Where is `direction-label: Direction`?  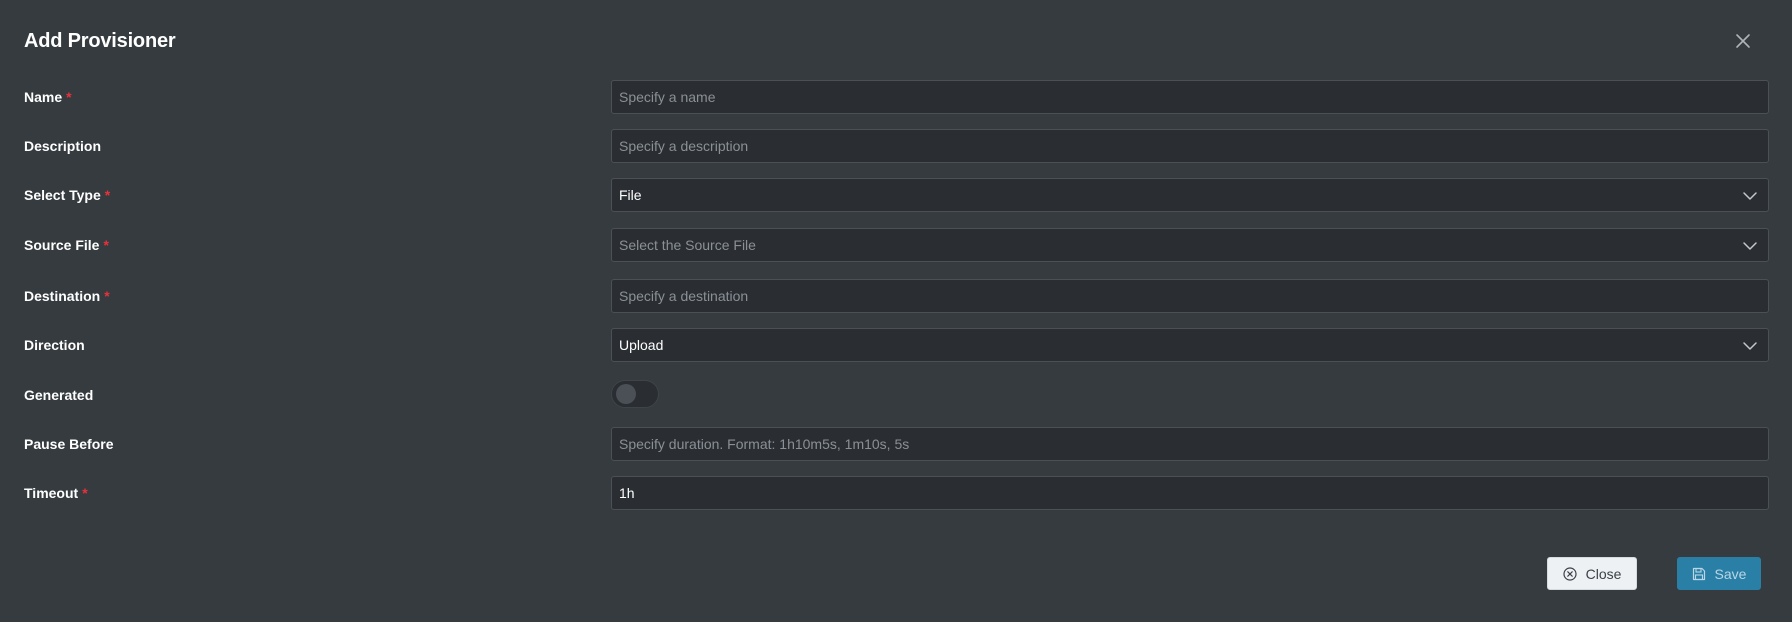
direction-label: Direction is located at coordinates (54, 345).